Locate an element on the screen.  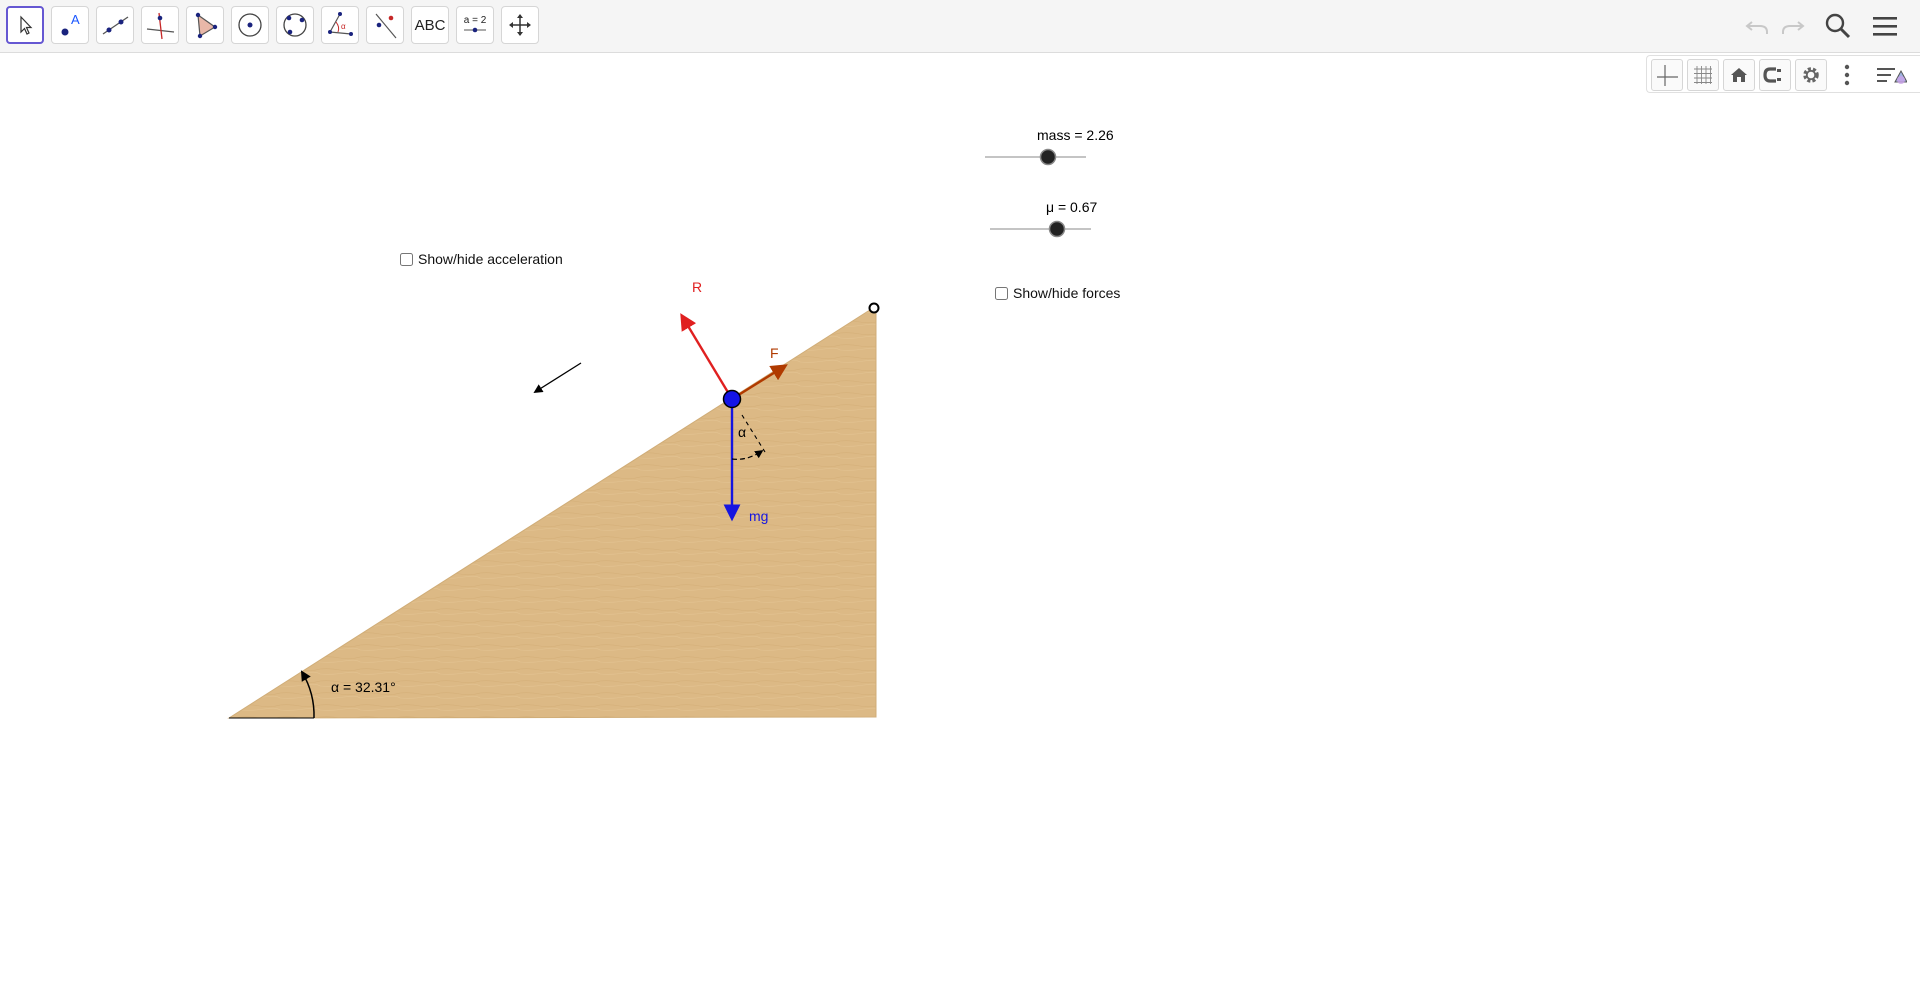
circle-tool is located at coordinates (250, 25).